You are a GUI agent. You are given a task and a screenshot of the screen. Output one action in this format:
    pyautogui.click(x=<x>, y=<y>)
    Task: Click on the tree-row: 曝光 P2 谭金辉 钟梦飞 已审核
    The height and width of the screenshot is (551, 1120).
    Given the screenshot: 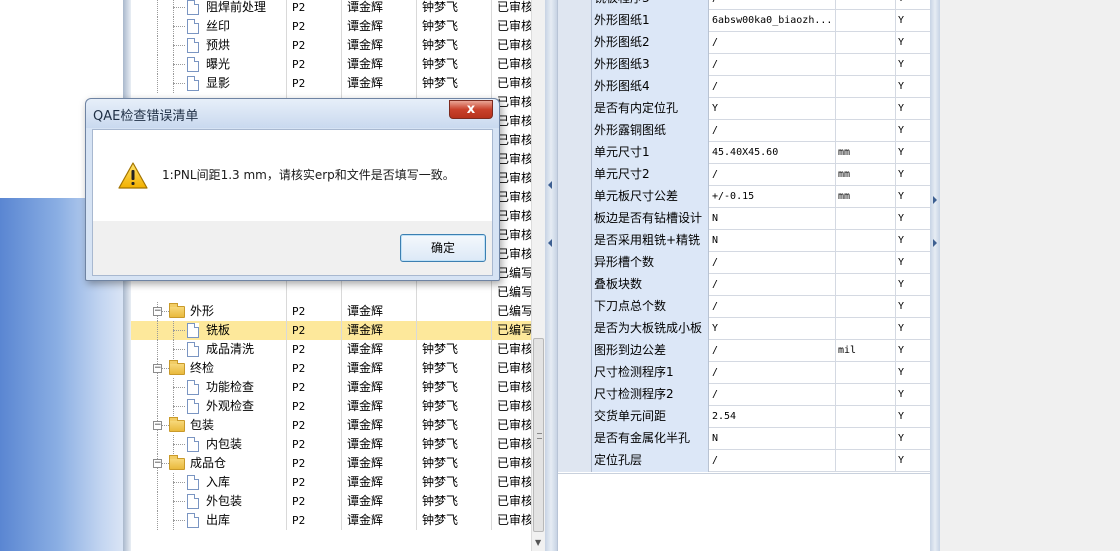 What is the action you would take?
    pyautogui.click(x=331, y=64)
    